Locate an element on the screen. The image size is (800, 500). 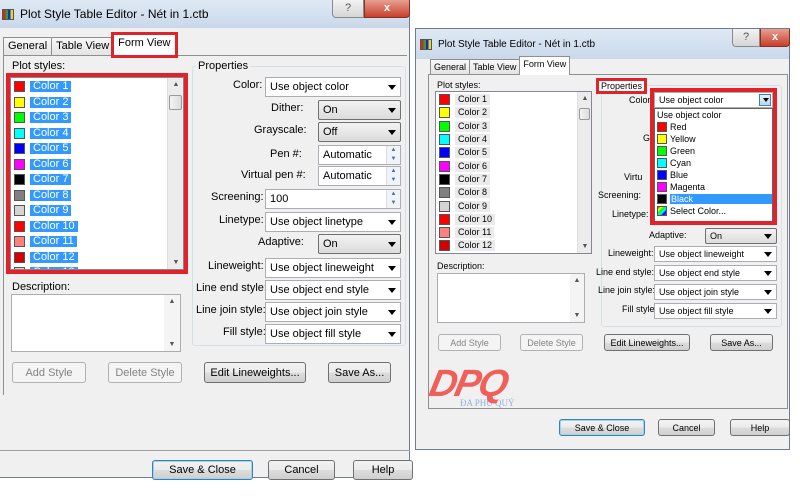
plot-style-item: Color 11 is located at coordinates (506, 232).